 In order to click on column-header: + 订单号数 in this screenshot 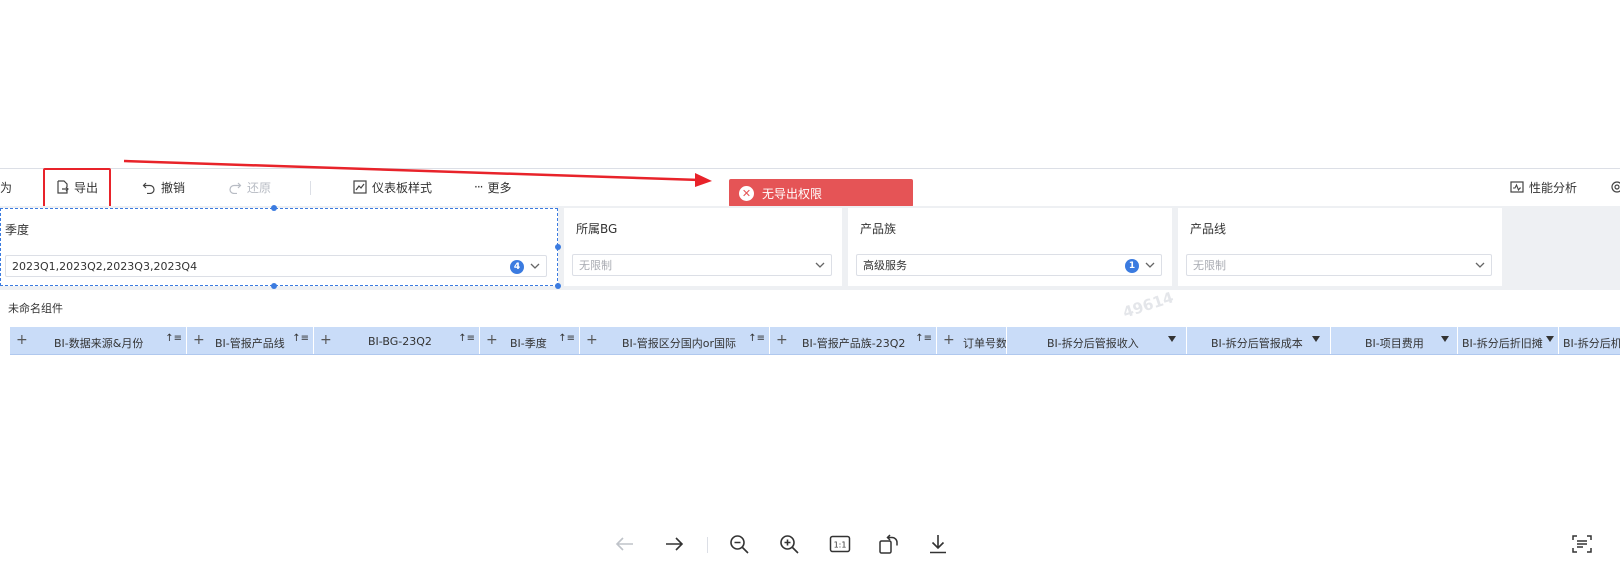, I will do `click(972, 340)`.